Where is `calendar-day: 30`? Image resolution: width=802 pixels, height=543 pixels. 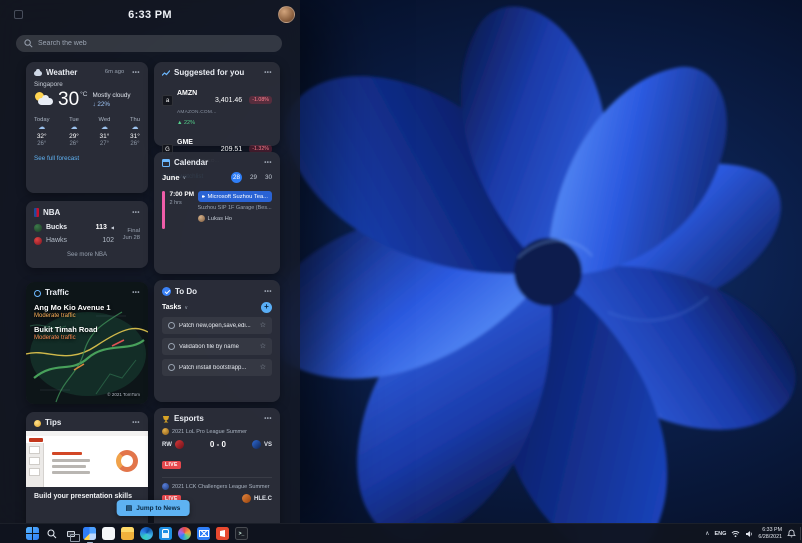
calendar-day: 30 is located at coordinates (268, 177).